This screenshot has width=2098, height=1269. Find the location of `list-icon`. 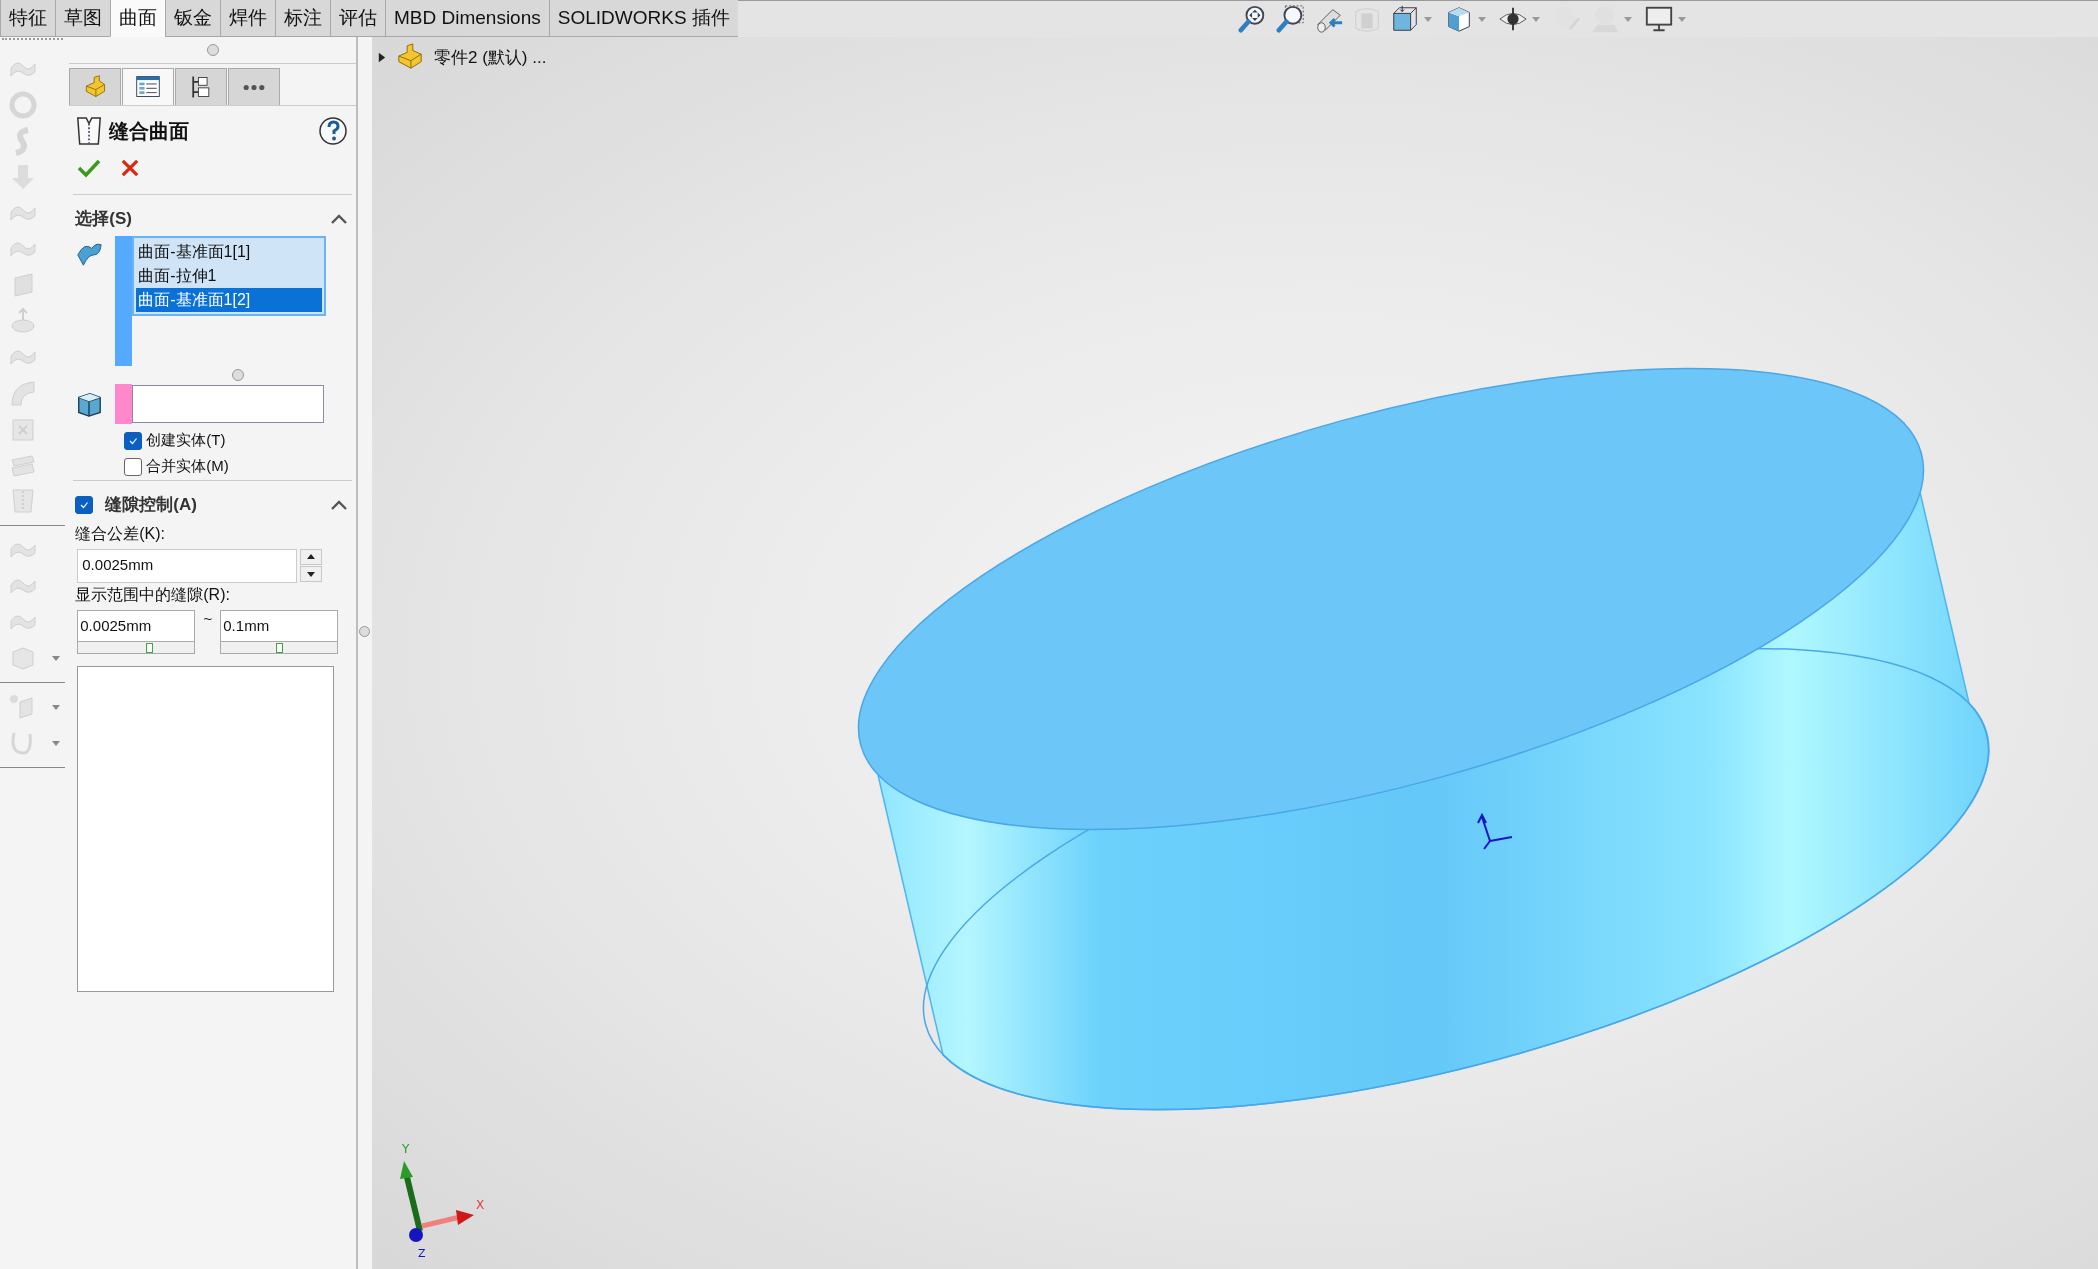

list-icon is located at coordinates (148, 87).